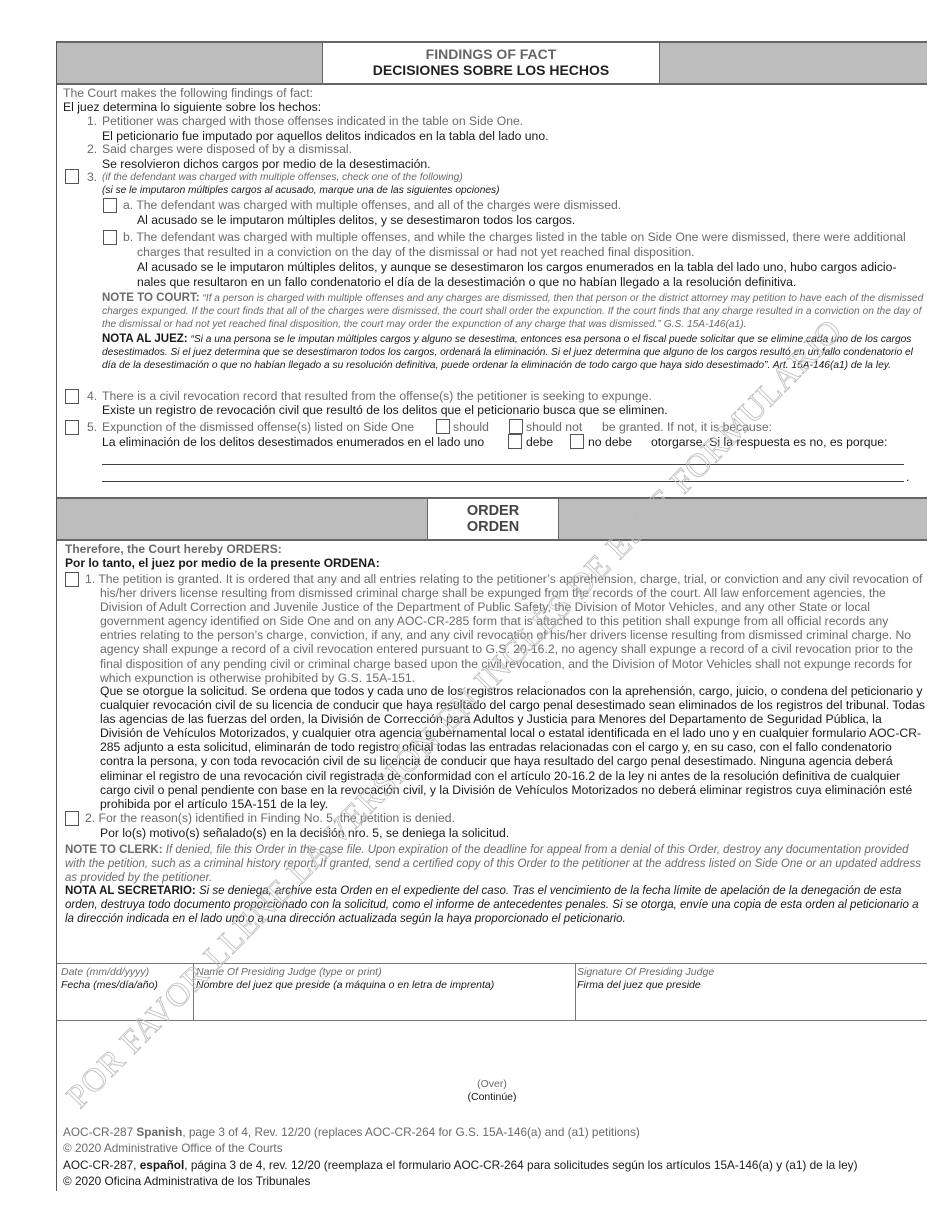  I want to click on nota-al-juez-label: NOTA AL JUEZ:, so click(145, 339).